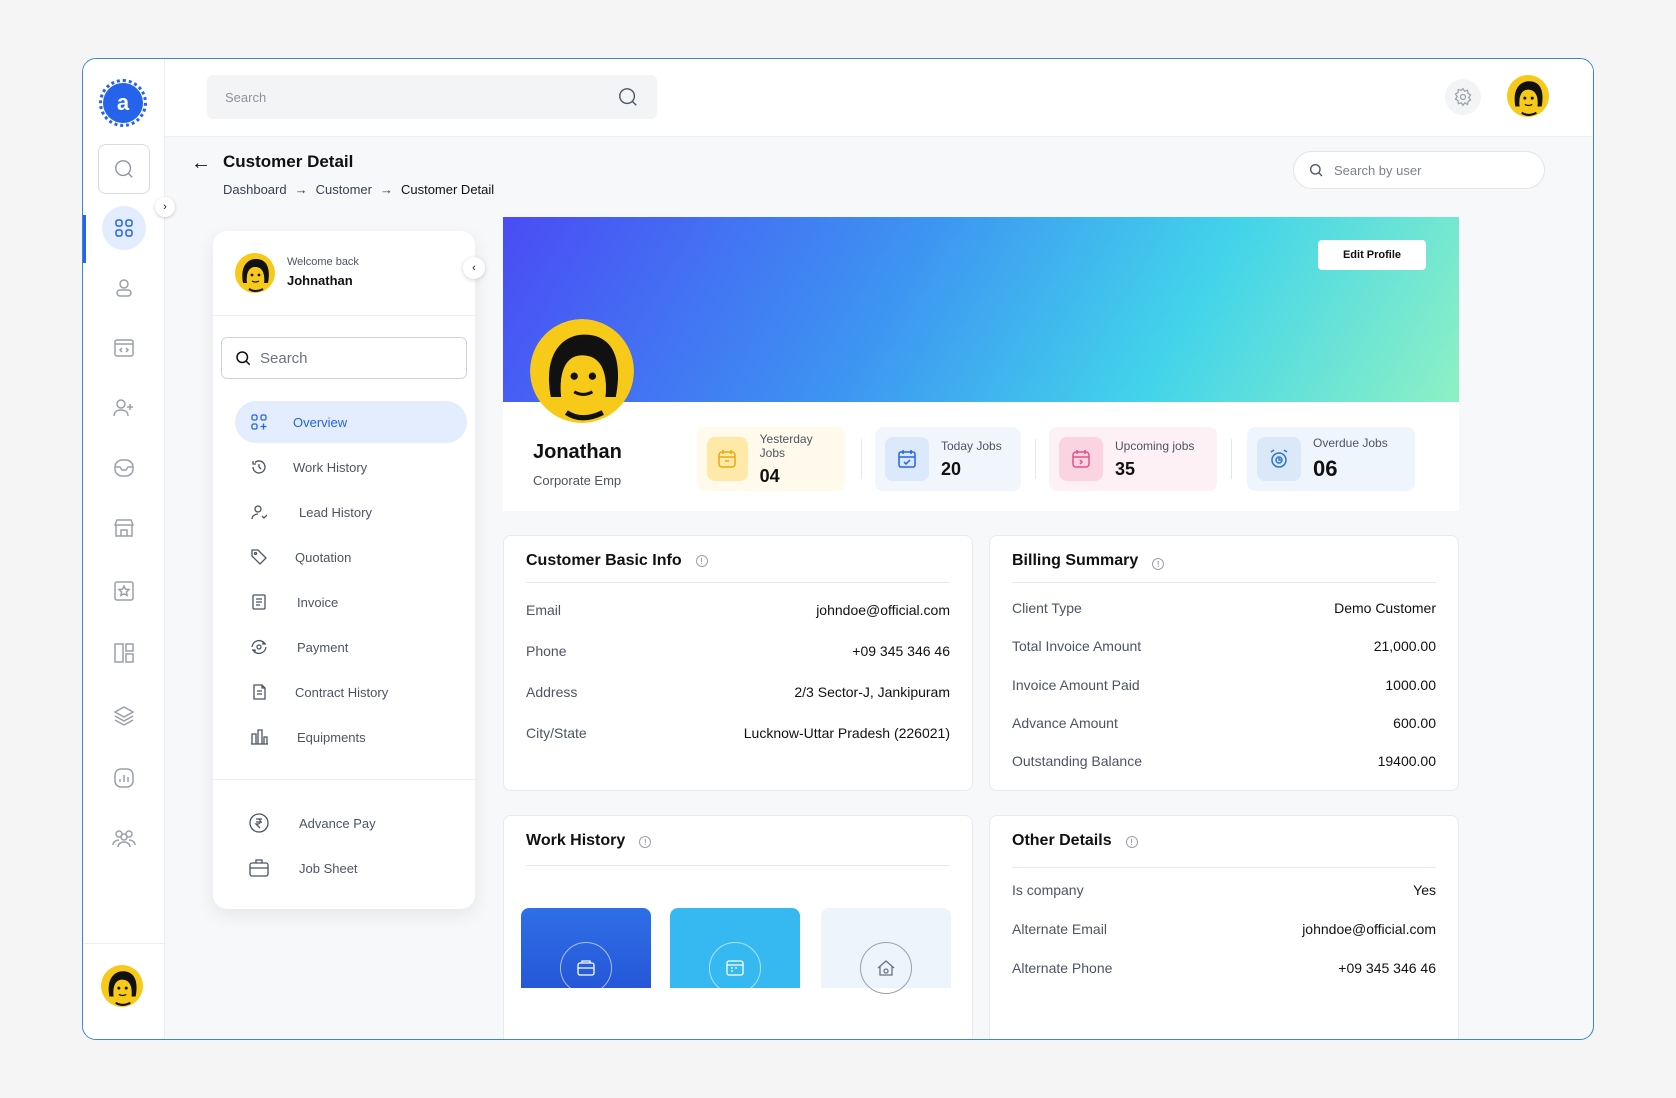  I want to click on store-icon, so click(124, 528).